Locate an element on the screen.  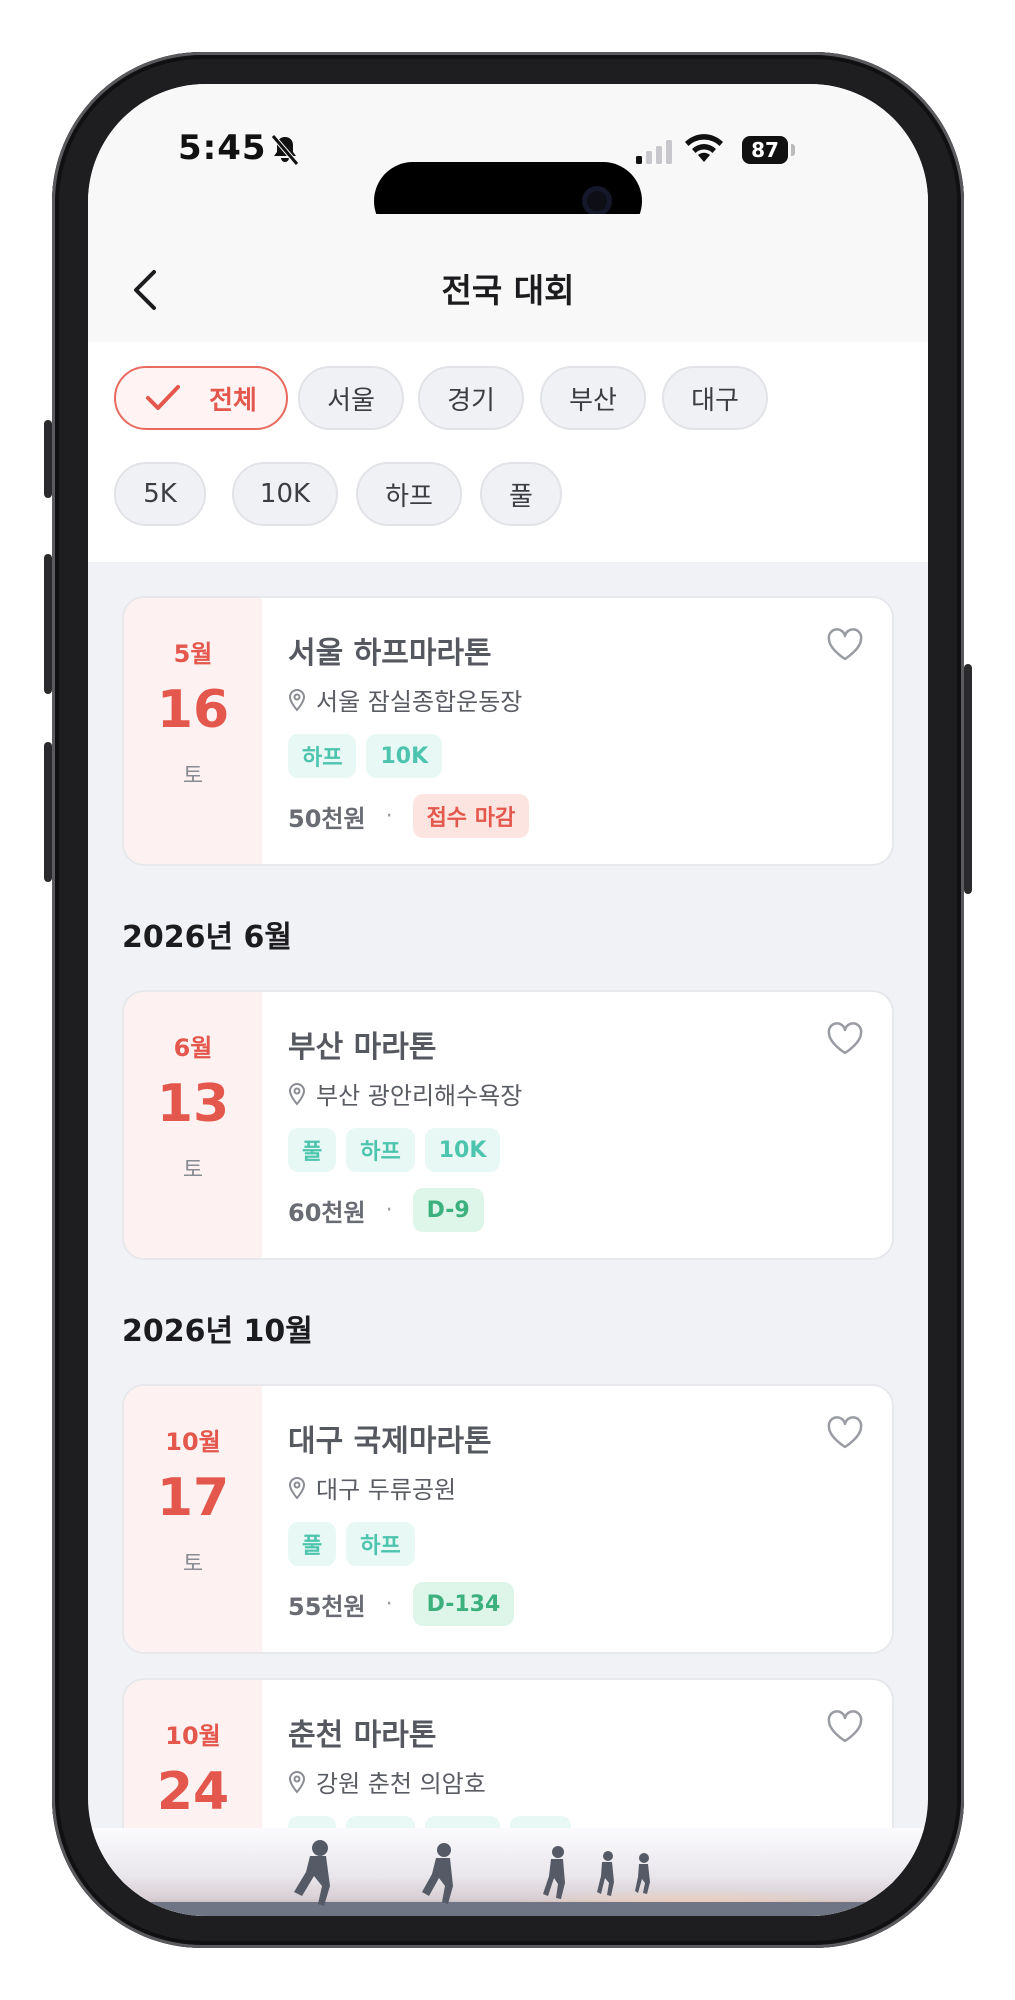
race-month: 5월 is located at coordinates (193, 654).